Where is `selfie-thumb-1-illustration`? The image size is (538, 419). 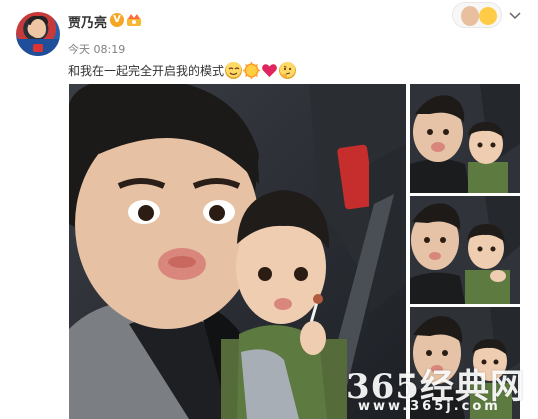 selfie-thumb-1-illustration is located at coordinates (465, 138).